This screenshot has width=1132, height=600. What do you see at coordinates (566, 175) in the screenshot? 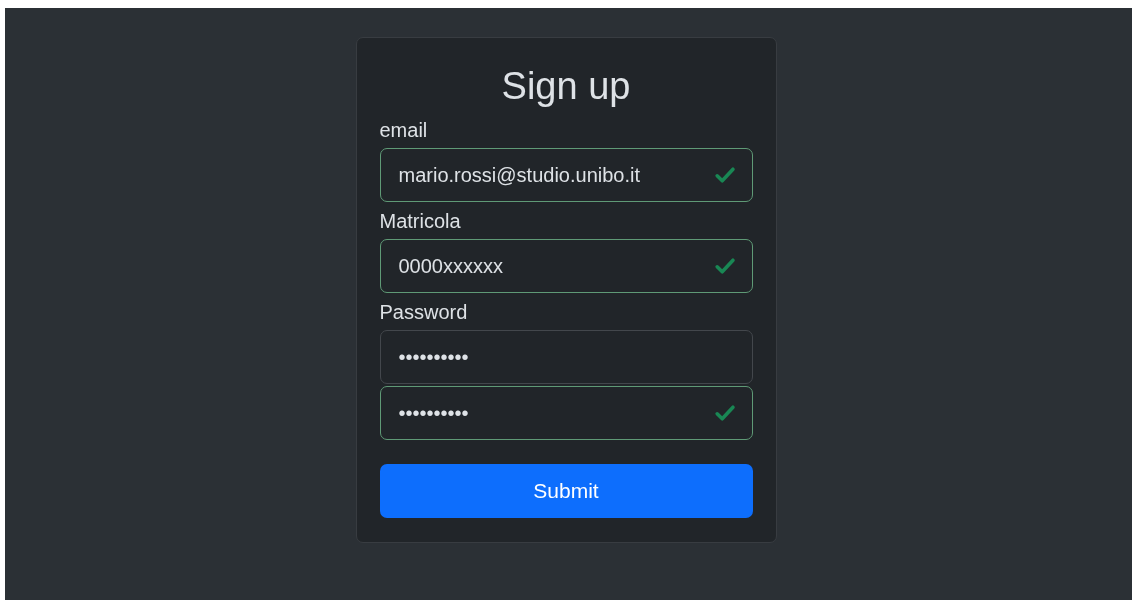
I see `input-field: mario.rossi@studio.unibo.it` at bounding box center [566, 175].